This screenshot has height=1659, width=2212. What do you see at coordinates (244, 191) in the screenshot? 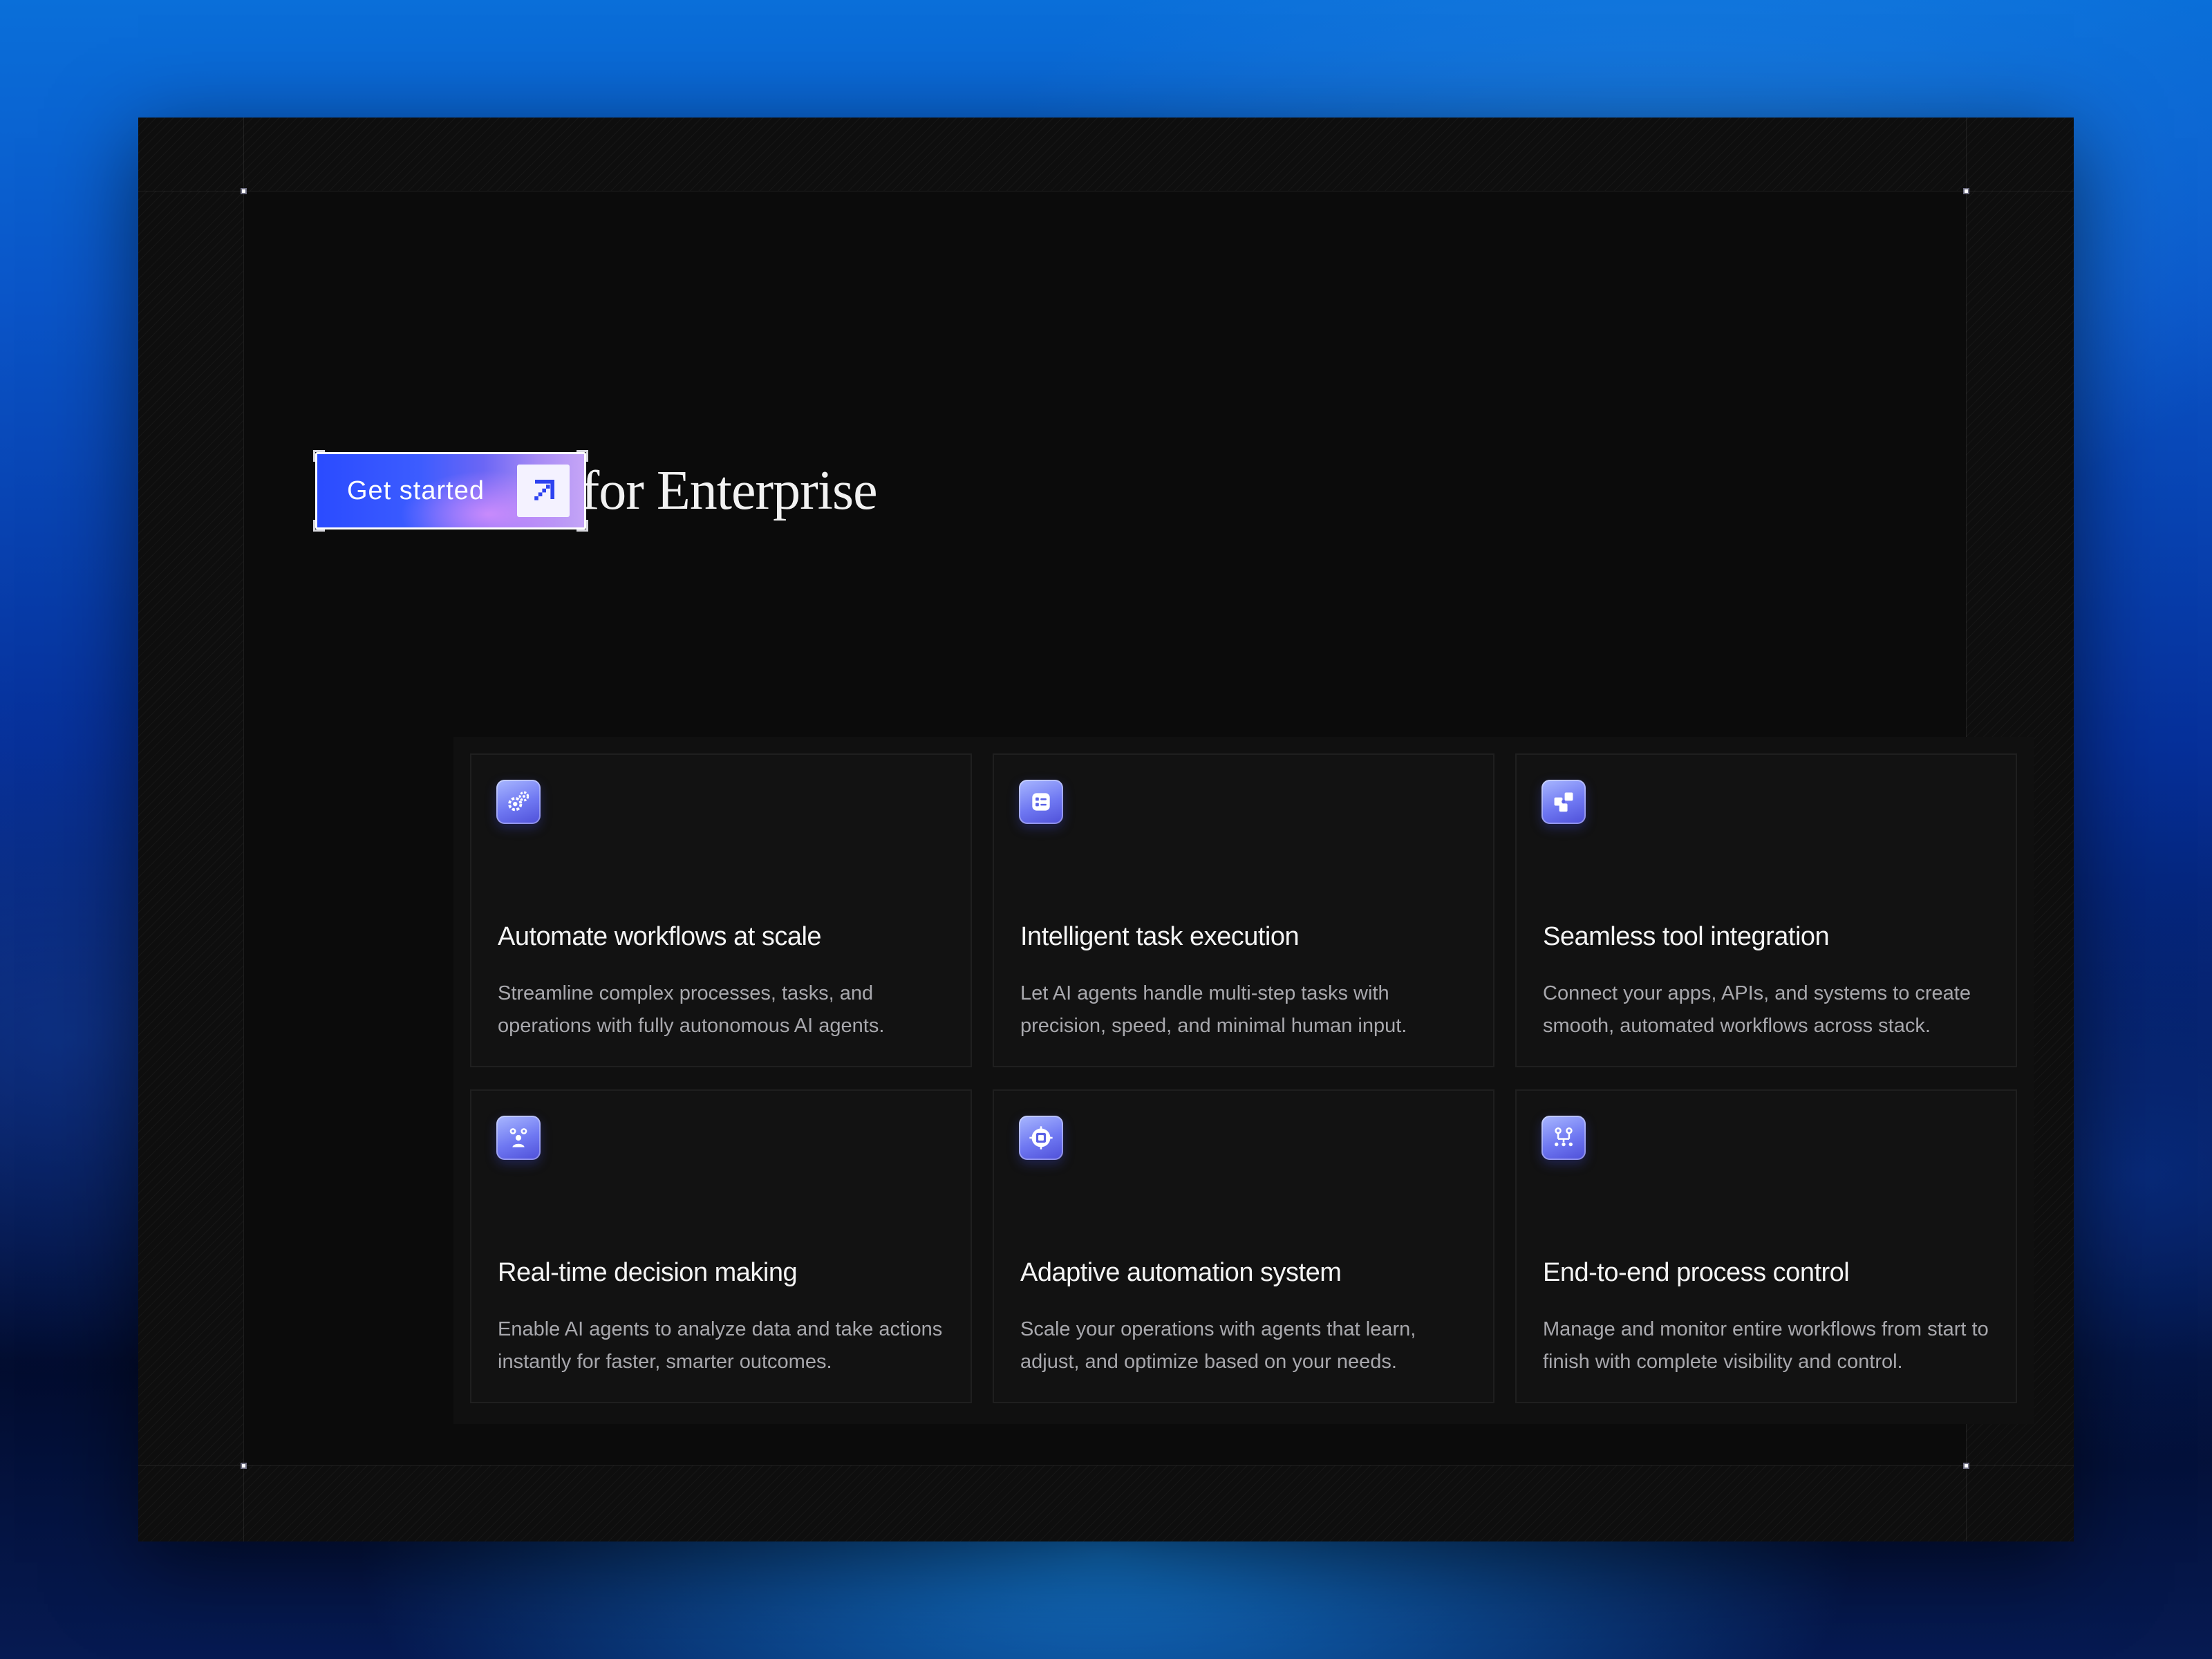
I see `corner-handle-top-left` at bounding box center [244, 191].